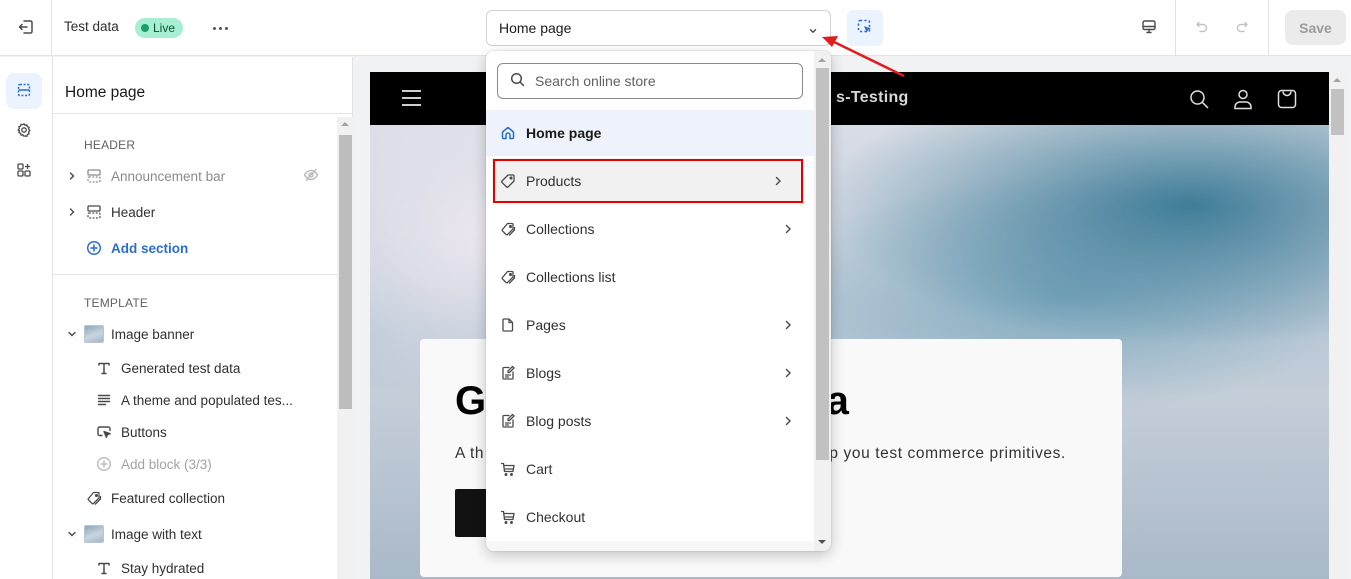 This screenshot has height=579, width=1351. What do you see at coordinates (941, 453) in the screenshot?
I see `hero-subtitle-end: elp you test commerce primitives.` at bounding box center [941, 453].